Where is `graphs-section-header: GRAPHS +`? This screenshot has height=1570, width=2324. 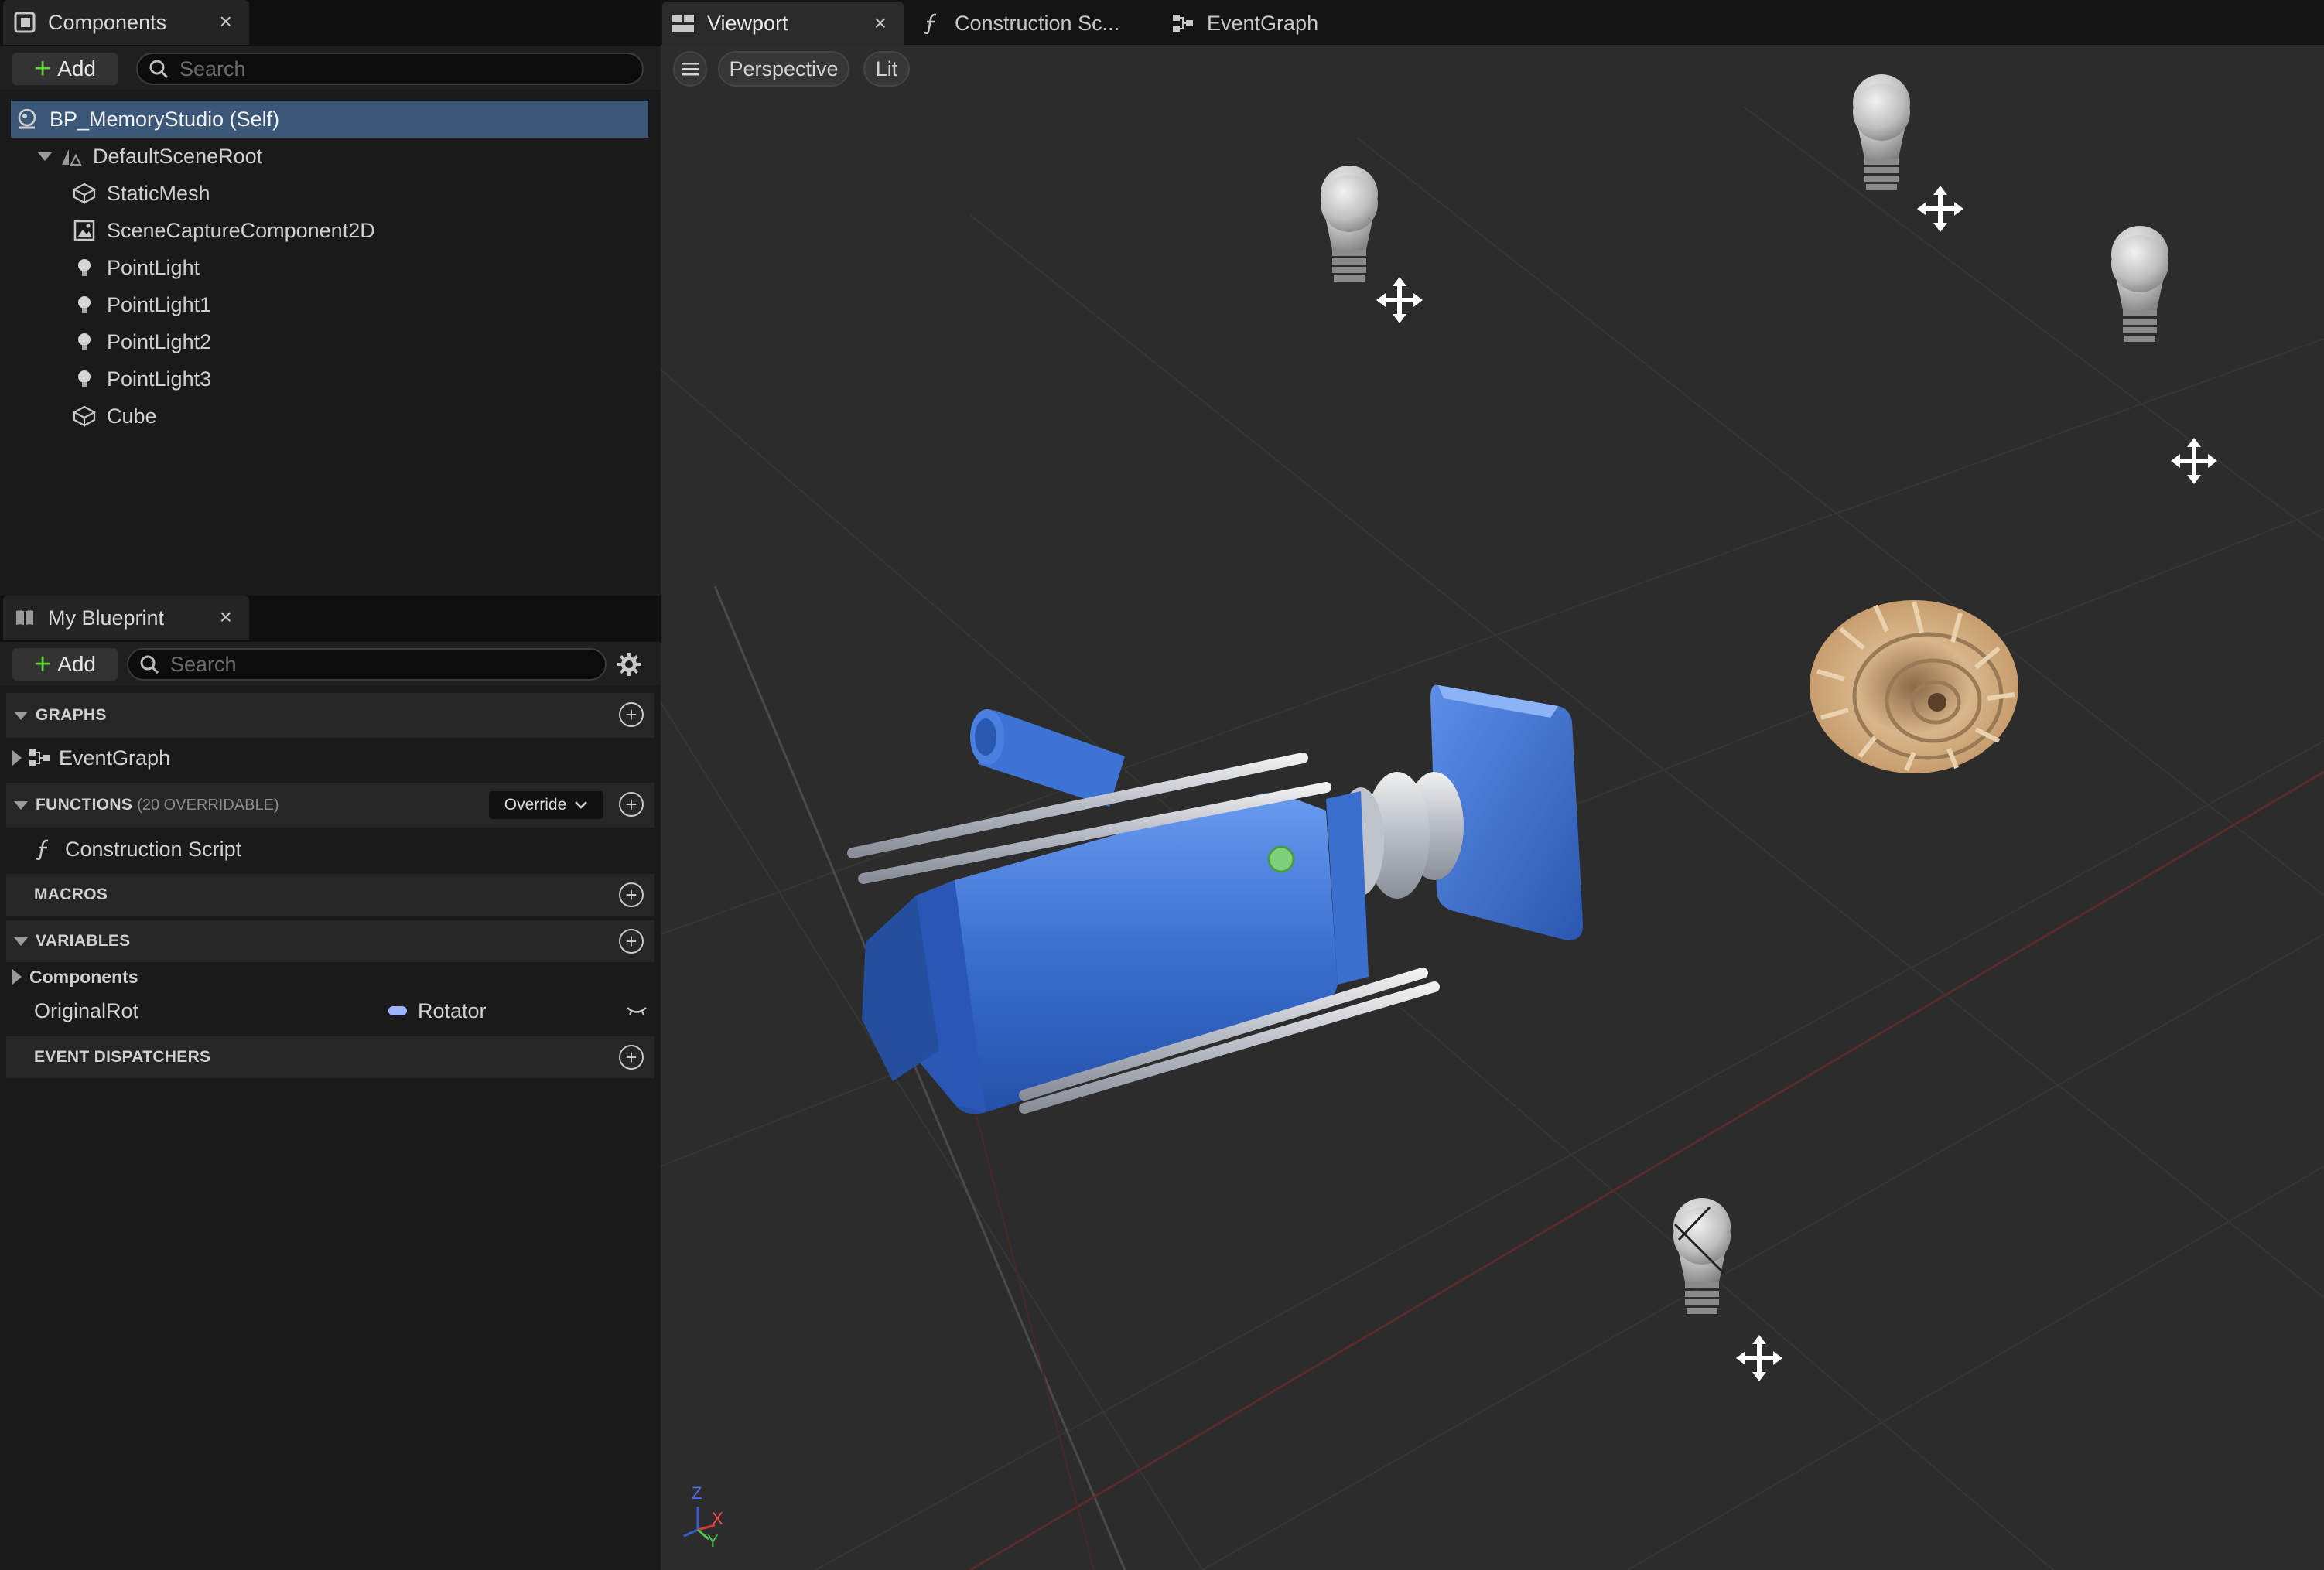
graphs-section-header: GRAPHS + is located at coordinates (330, 715).